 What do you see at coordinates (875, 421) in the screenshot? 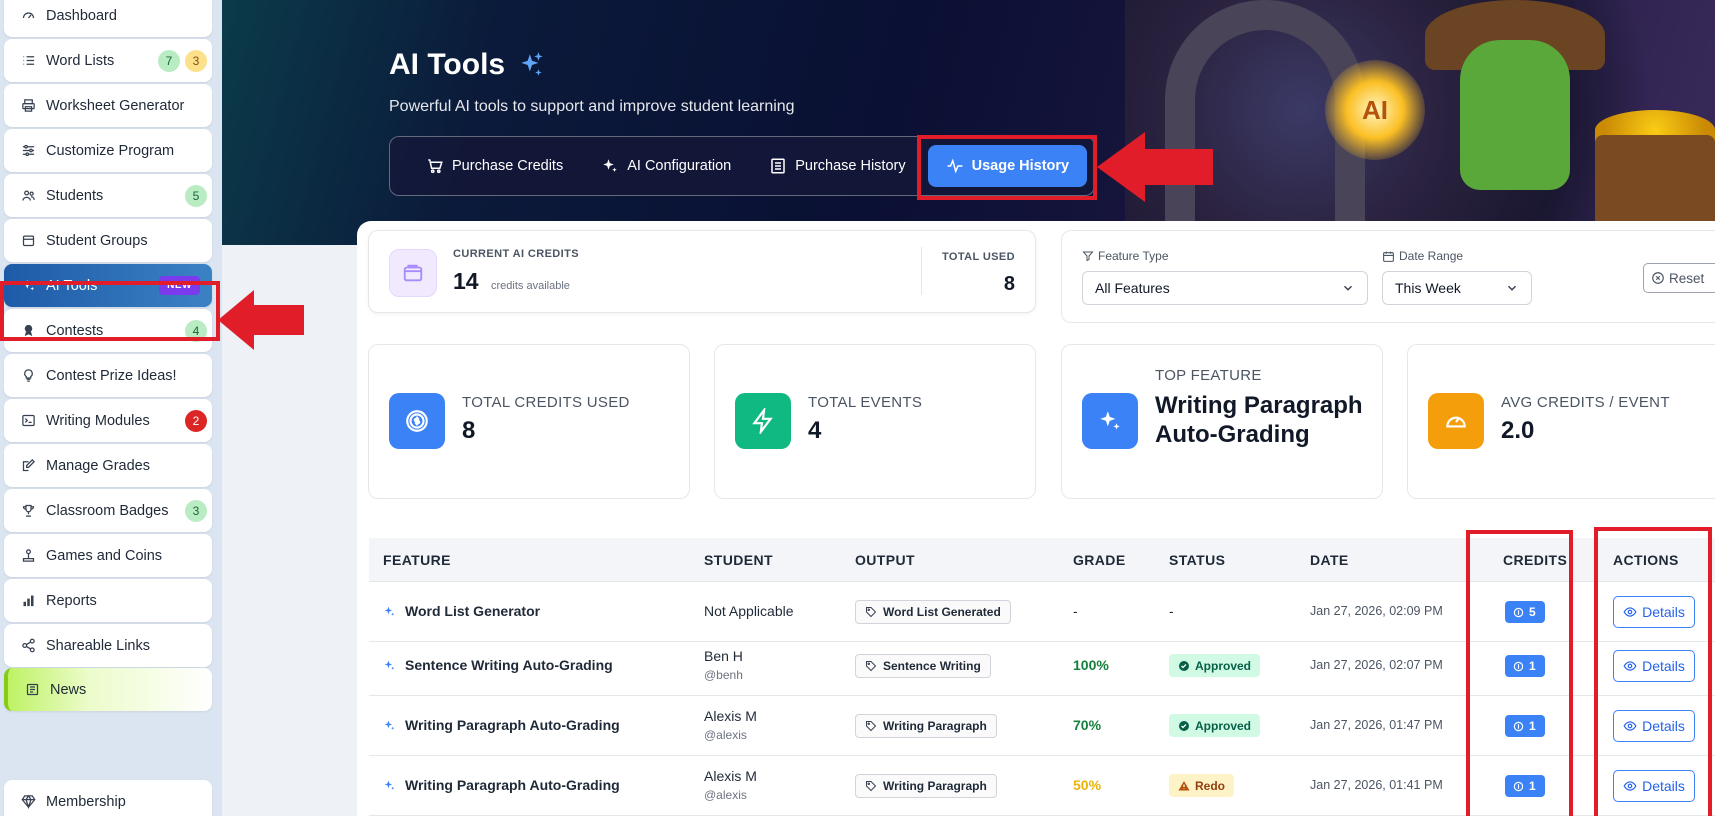
I see `stat-card-total-events: TOTAL EVENTS 4` at bounding box center [875, 421].